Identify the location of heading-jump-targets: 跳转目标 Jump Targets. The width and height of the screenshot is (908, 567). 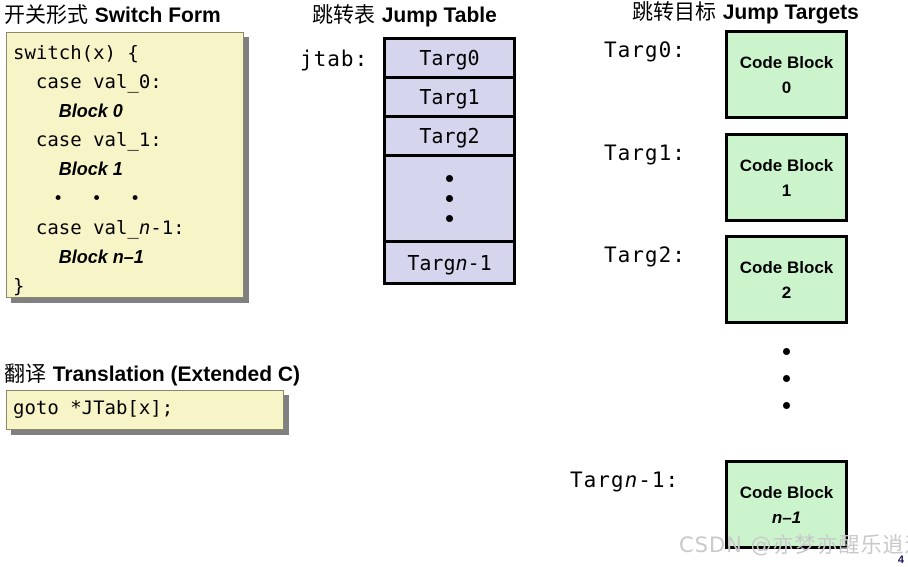
(745, 12).